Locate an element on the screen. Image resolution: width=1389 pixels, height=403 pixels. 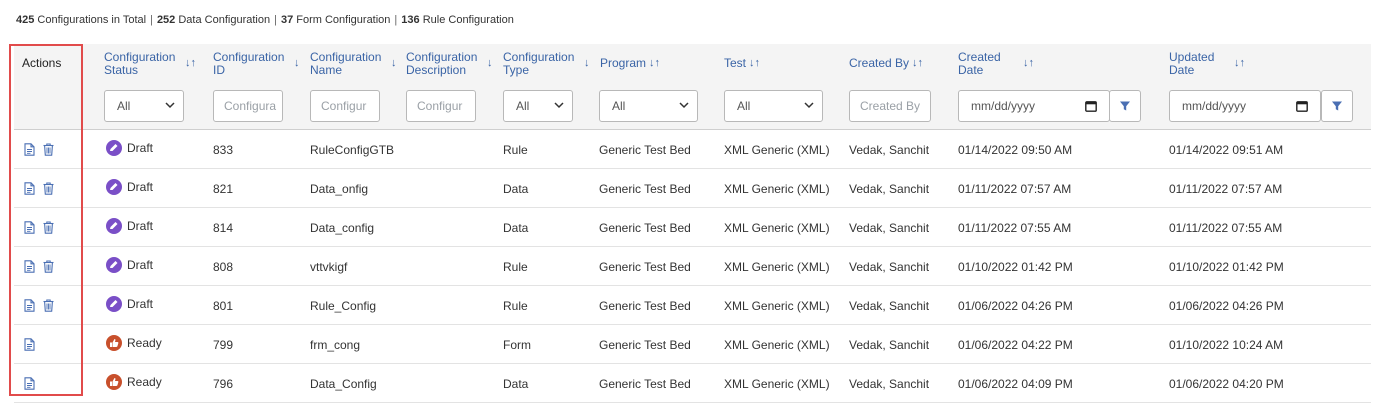
form-count: 37 is located at coordinates (287, 20).